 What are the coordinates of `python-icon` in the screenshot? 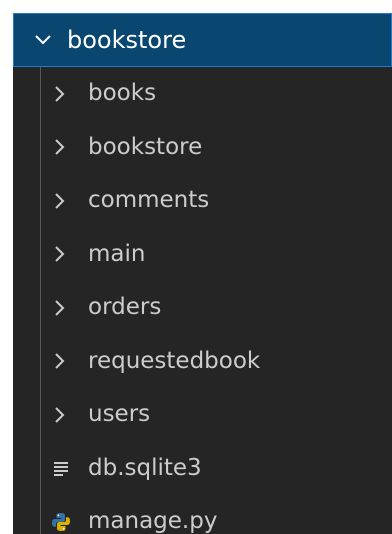 It's located at (61, 514).